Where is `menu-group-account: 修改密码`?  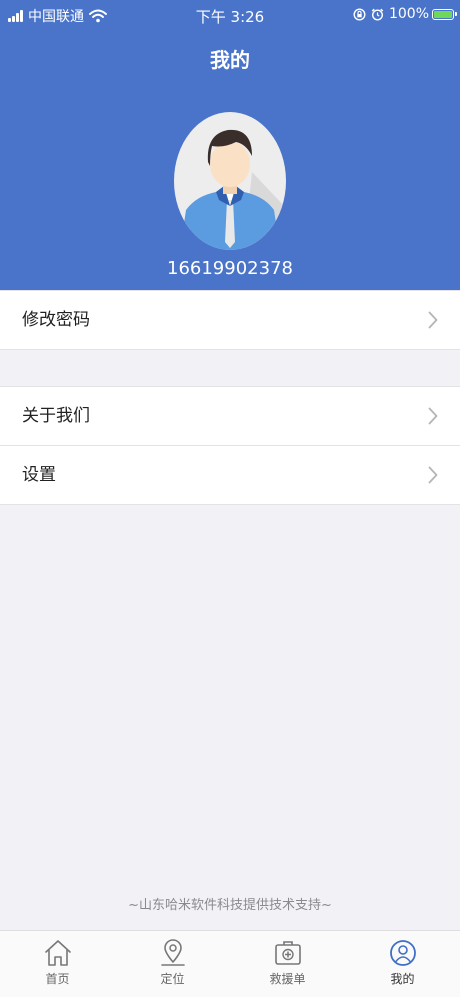 menu-group-account: 修改密码 is located at coordinates (230, 320).